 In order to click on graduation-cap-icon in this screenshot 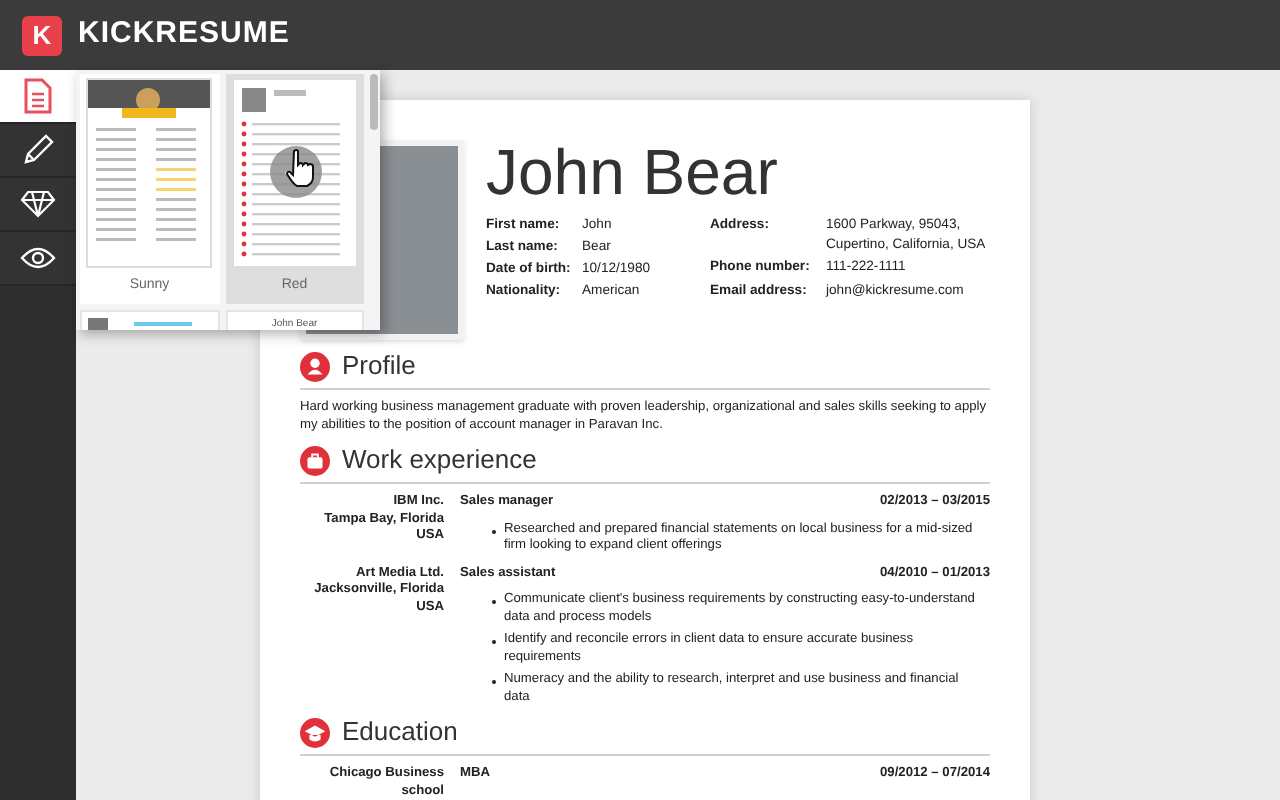, I will do `click(315, 732)`.